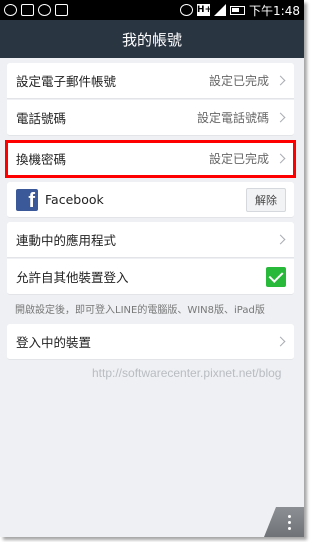 Image resolution: width=320 pixels, height=542 pixels. Describe the element at coordinates (150, 342) in the screenshot. I see `logged-in-devices-row: 登入中的裝置` at that location.